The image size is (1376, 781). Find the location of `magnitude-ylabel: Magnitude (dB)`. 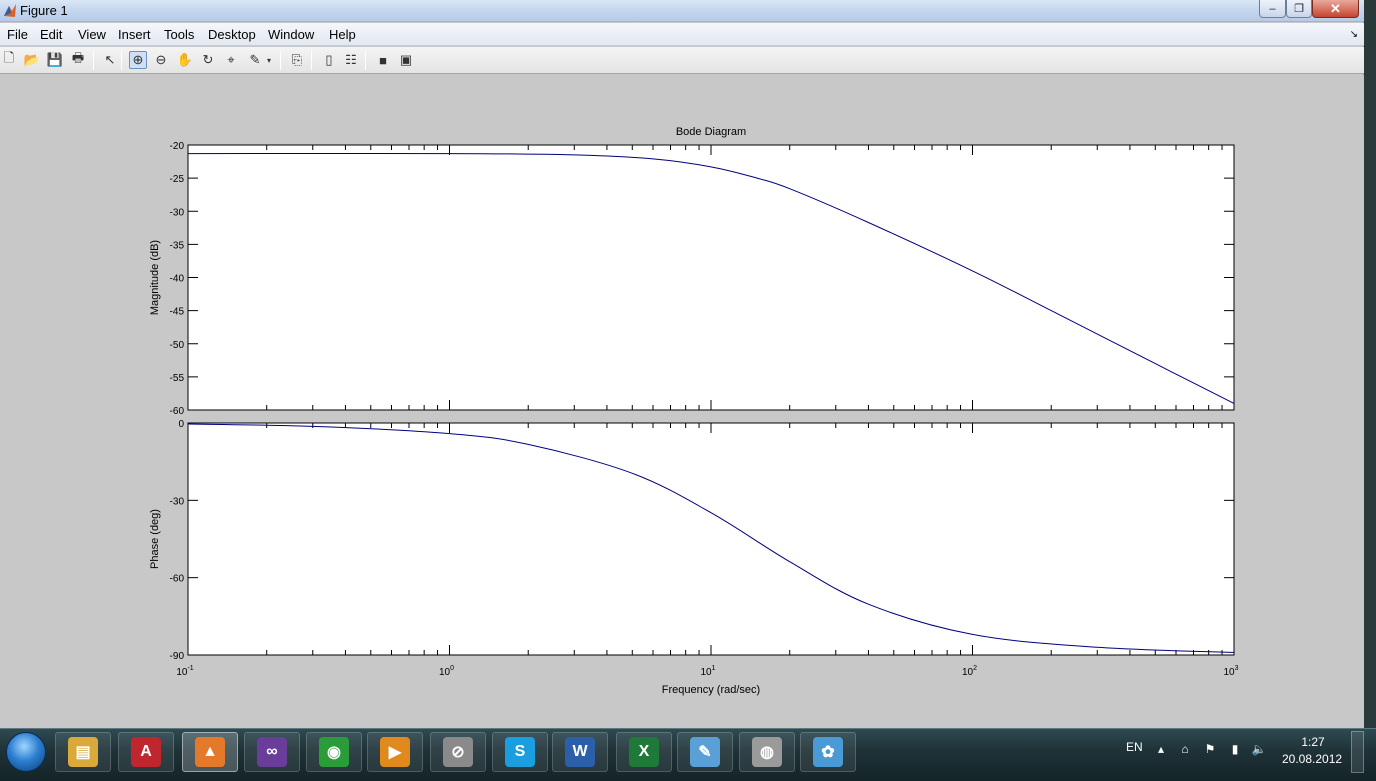

magnitude-ylabel: Magnitude (dB) is located at coordinates (155, 277).